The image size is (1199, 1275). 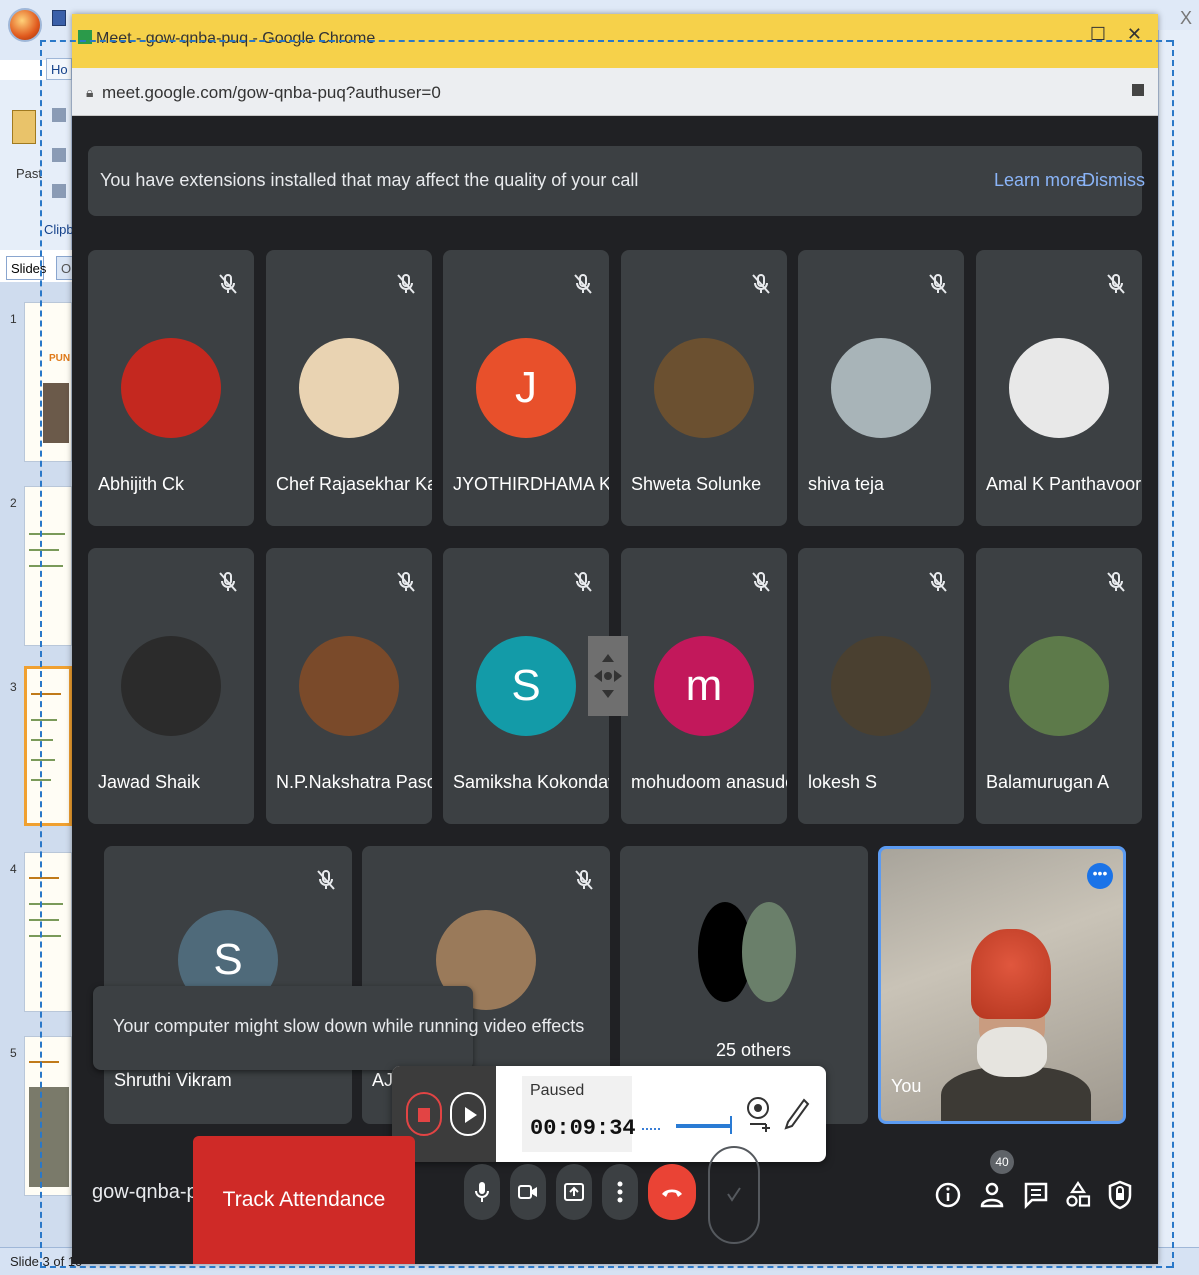 What do you see at coordinates (1120, 1195) in the screenshot?
I see `host-controls-icon` at bounding box center [1120, 1195].